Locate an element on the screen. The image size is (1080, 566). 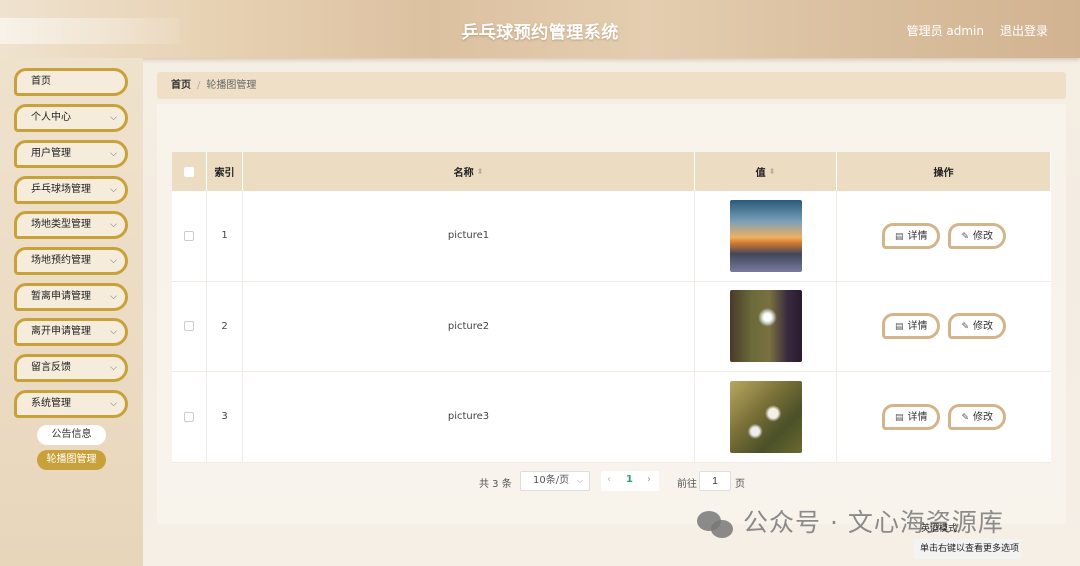
sidebar-item-label: 乒乓球场管理 is located at coordinates (61, 189).